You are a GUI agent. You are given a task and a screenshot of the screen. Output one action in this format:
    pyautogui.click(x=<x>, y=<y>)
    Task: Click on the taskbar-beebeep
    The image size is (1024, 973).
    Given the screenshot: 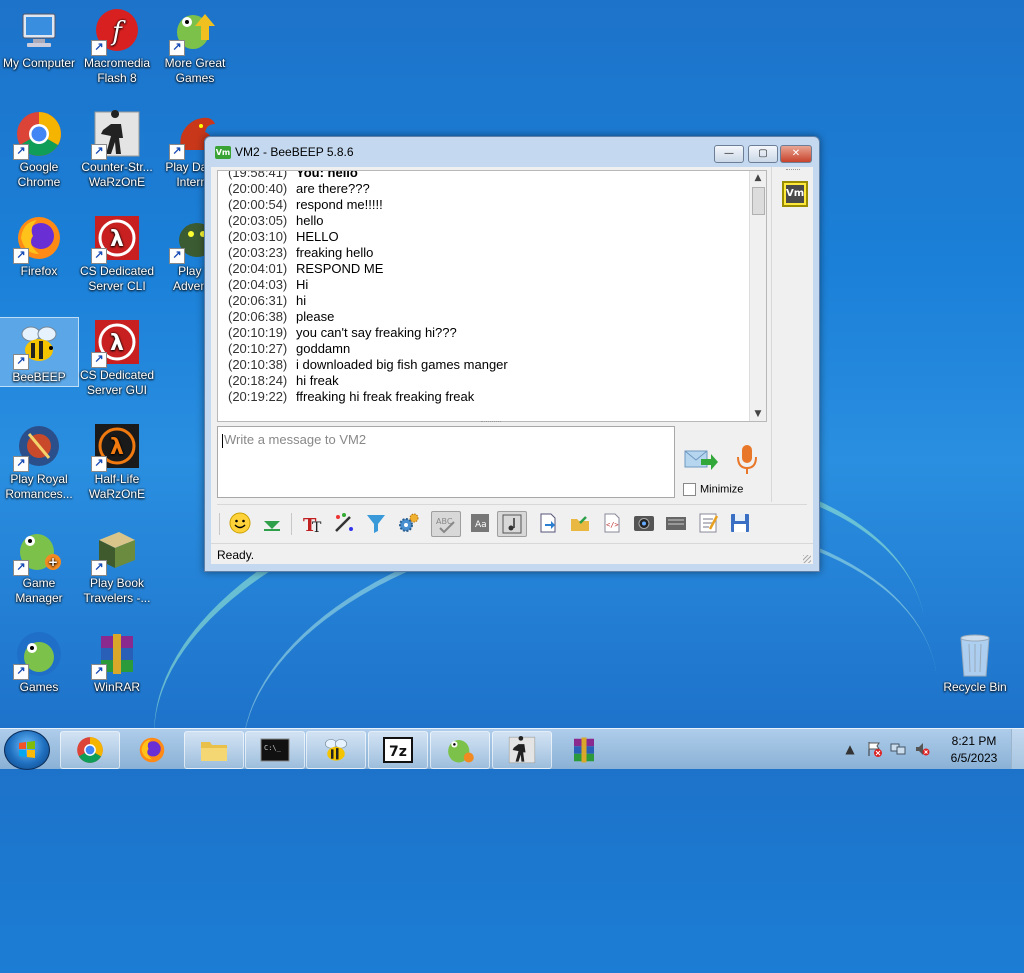 What is the action you would take?
    pyautogui.click(x=336, y=750)
    